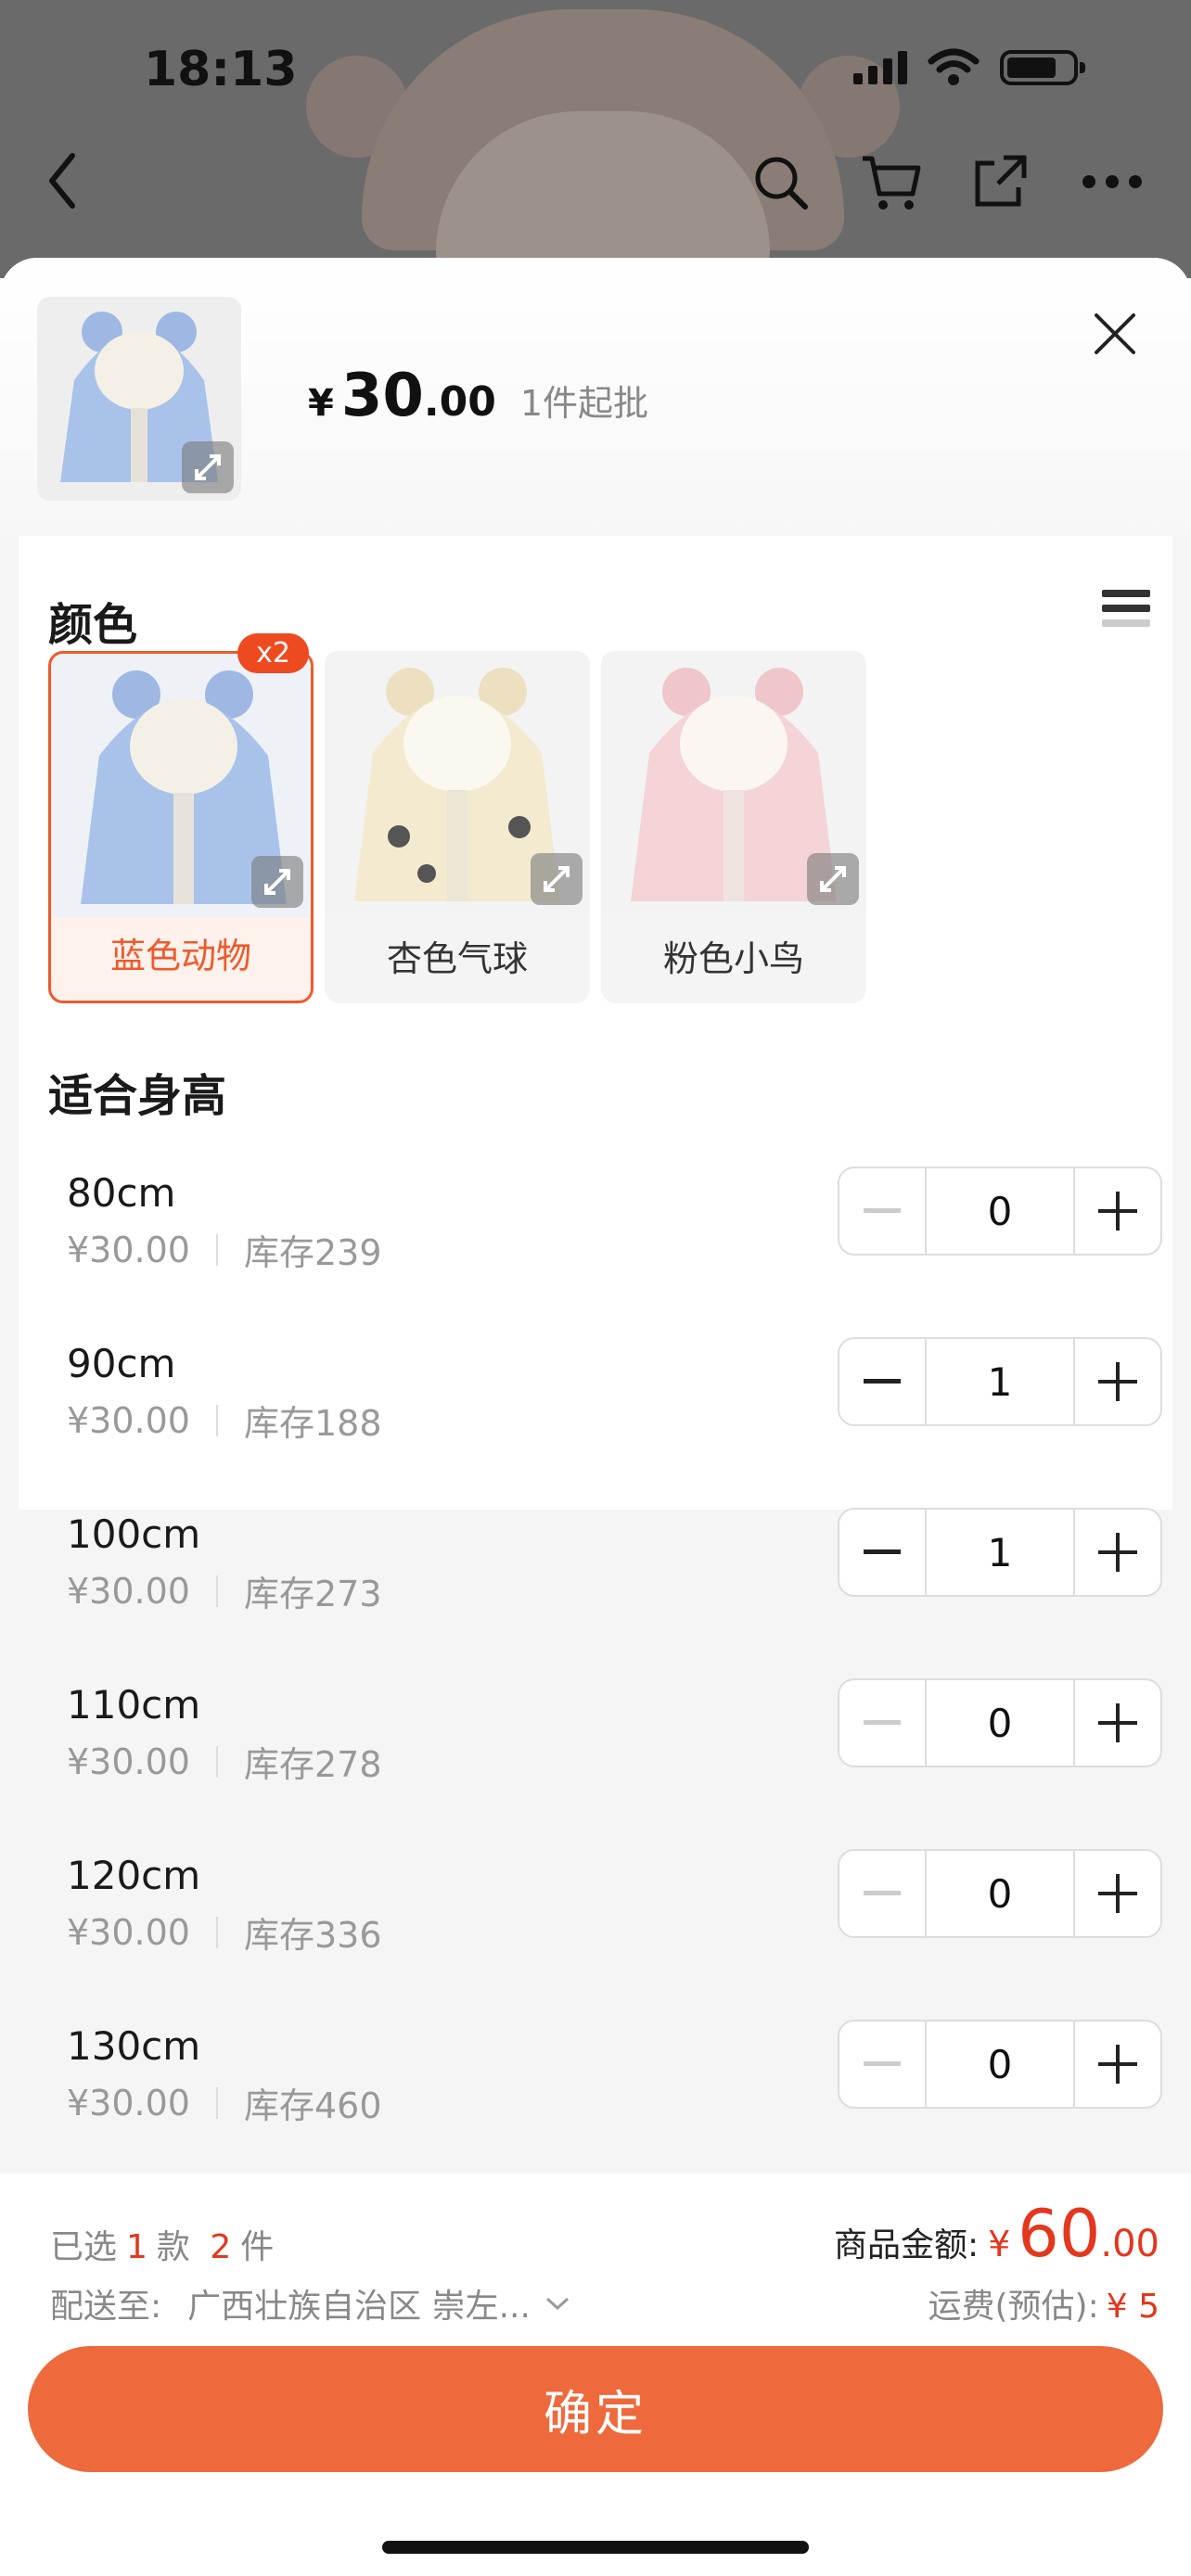 This screenshot has width=1191, height=2576. Describe the element at coordinates (610, 1233) in the screenshot. I see `size-row: 80cm ¥30.00 库存239 0` at that location.